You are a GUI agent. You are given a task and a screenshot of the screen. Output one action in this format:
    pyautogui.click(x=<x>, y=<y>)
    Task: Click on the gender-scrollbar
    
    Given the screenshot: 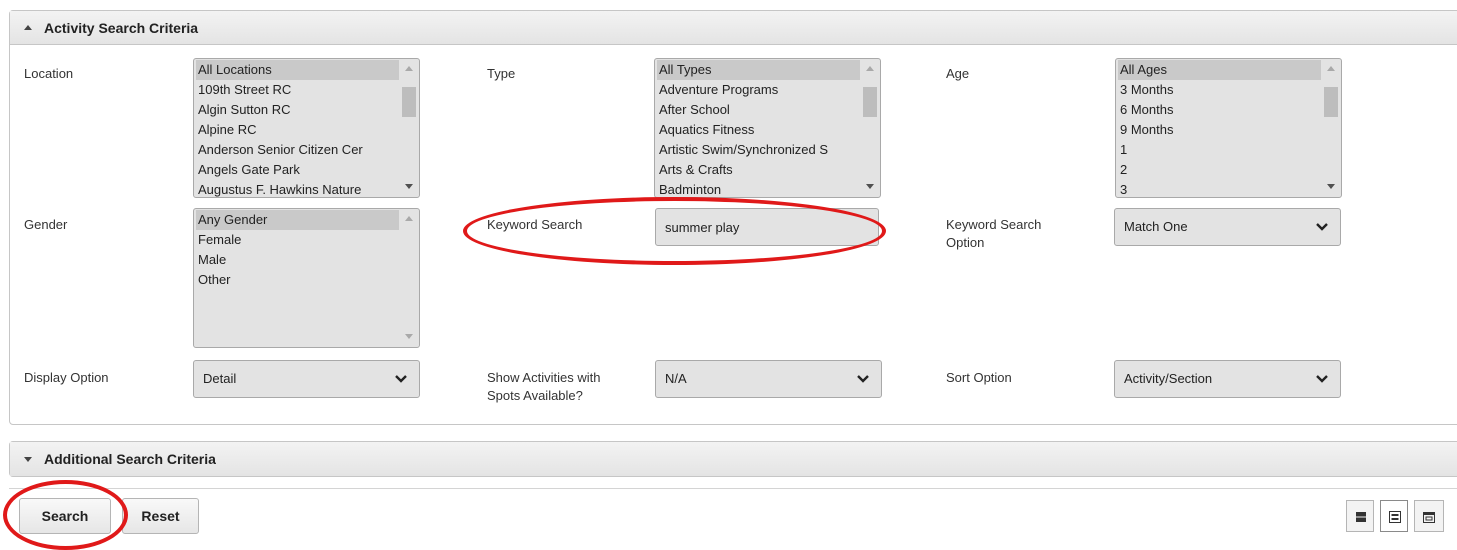 What is the action you would take?
    pyautogui.click(x=409, y=278)
    